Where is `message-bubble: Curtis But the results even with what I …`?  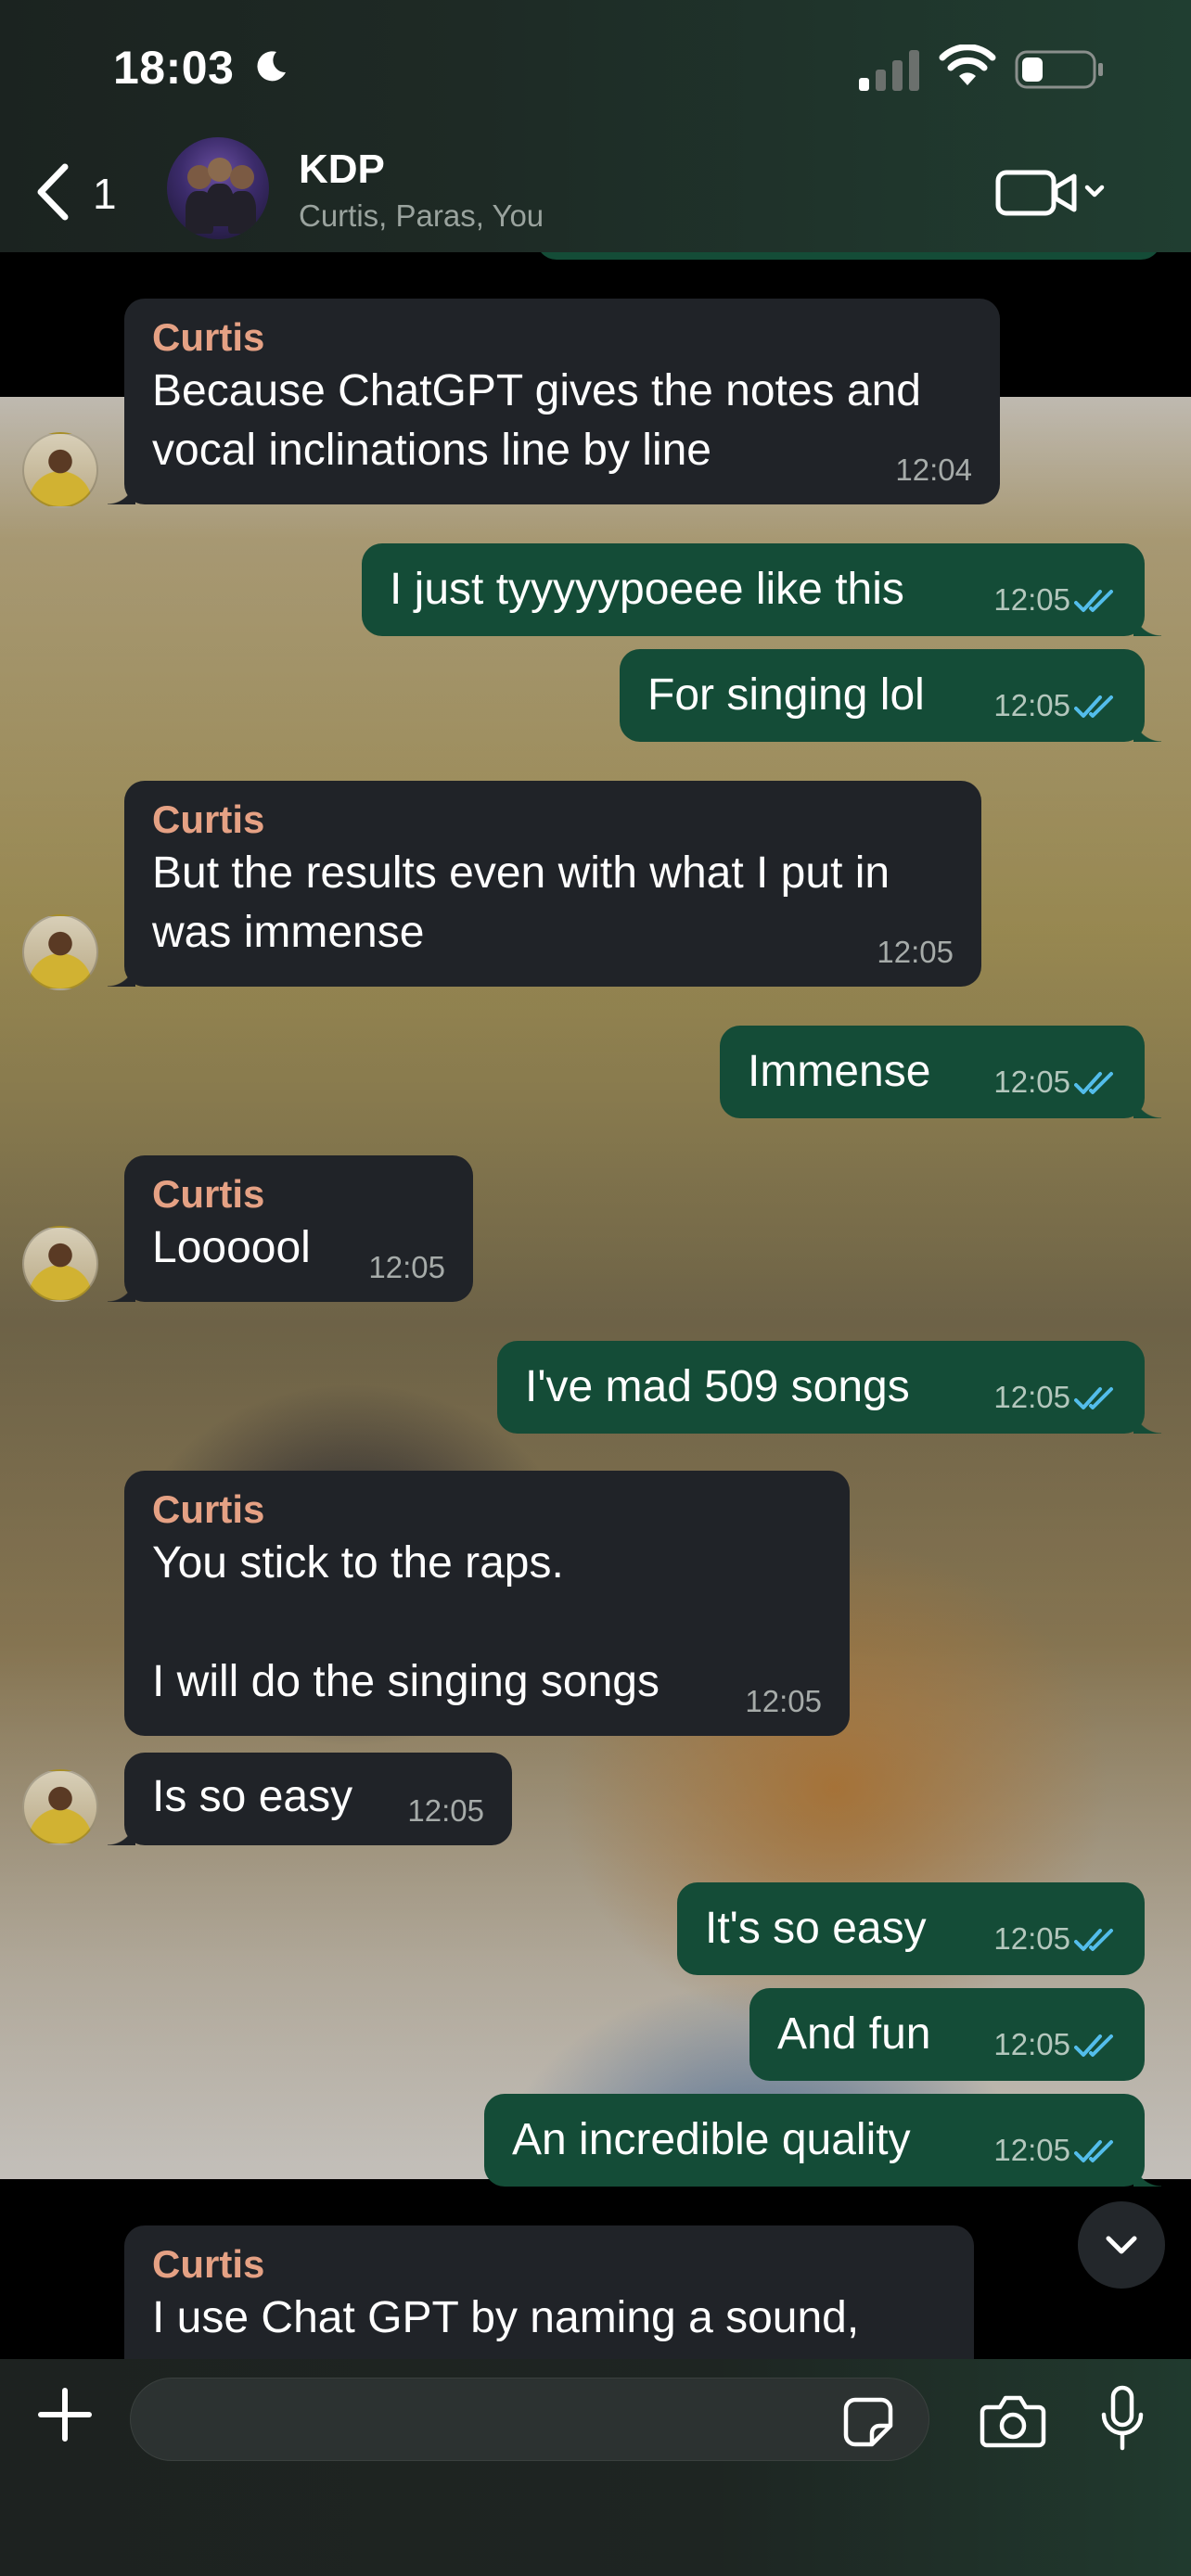 message-bubble: Curtis But the results even with what I … is located at coordinates (545, 884).